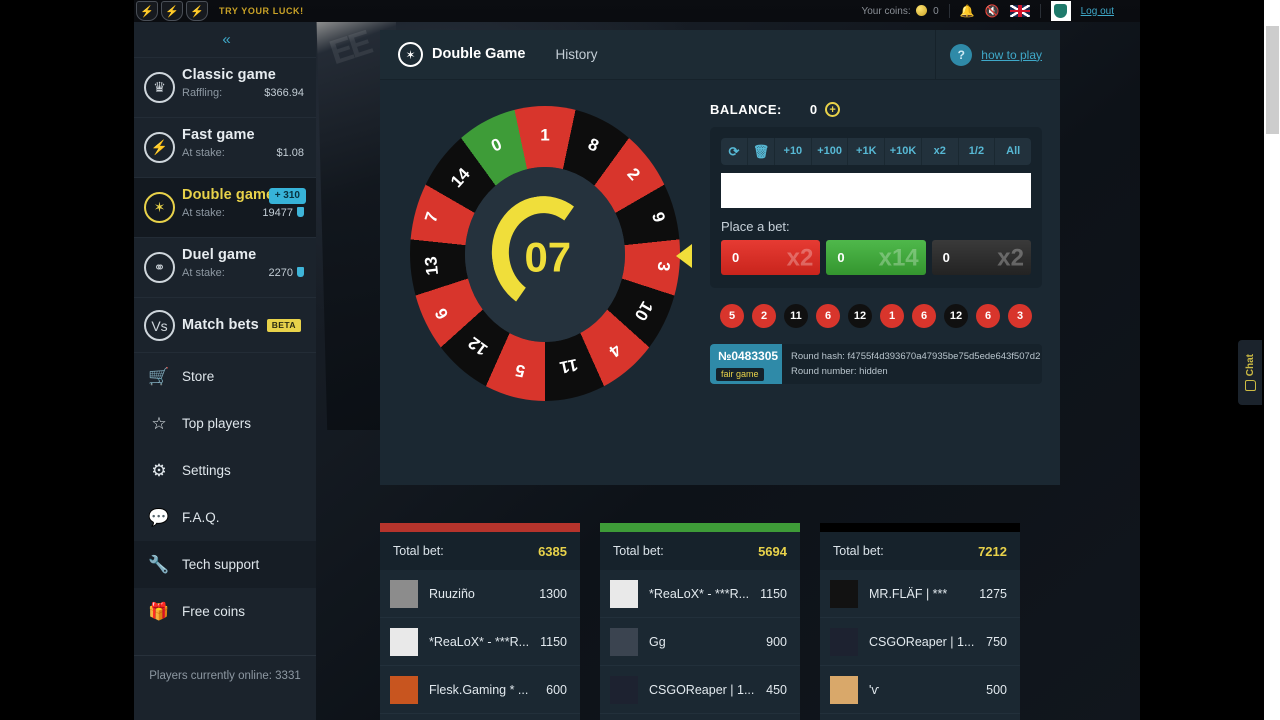 Image resolution: width=1280 pixels, height=720 pixels. What do you see at coordinates (201, 517) in the screenshot?
I see `sidebar-item-label: F.A.Q.` at bounding box center [201, 517].